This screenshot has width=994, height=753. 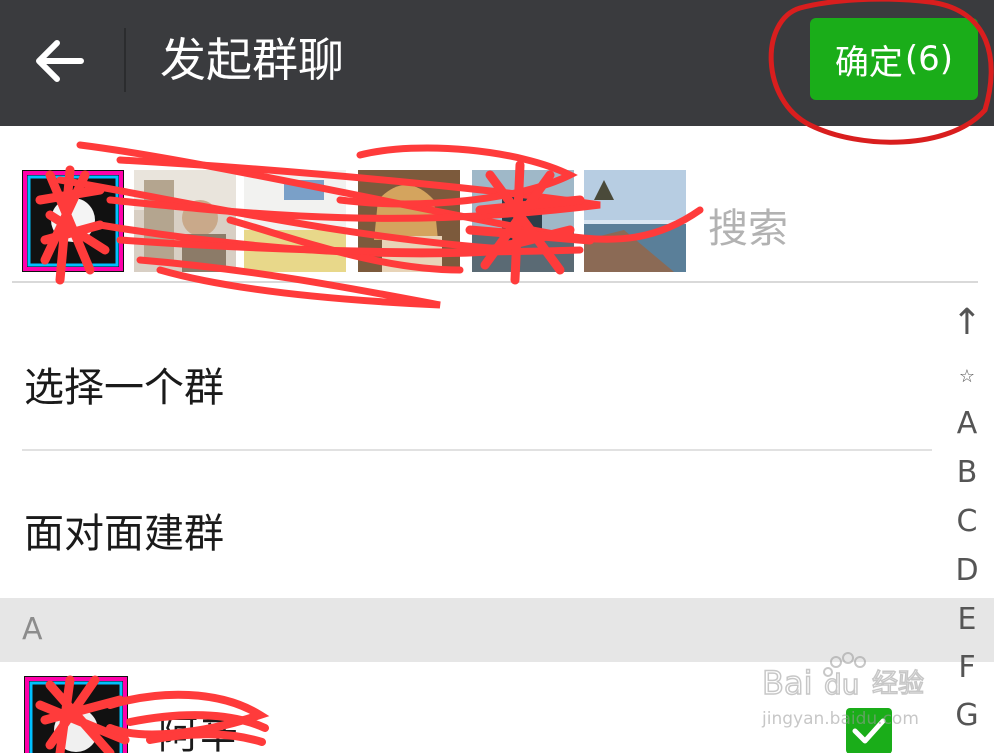 What do you see at coordinates (967, 423) in the screenshot?
I see `index-item-a: A` at bounding box center [967, 423].